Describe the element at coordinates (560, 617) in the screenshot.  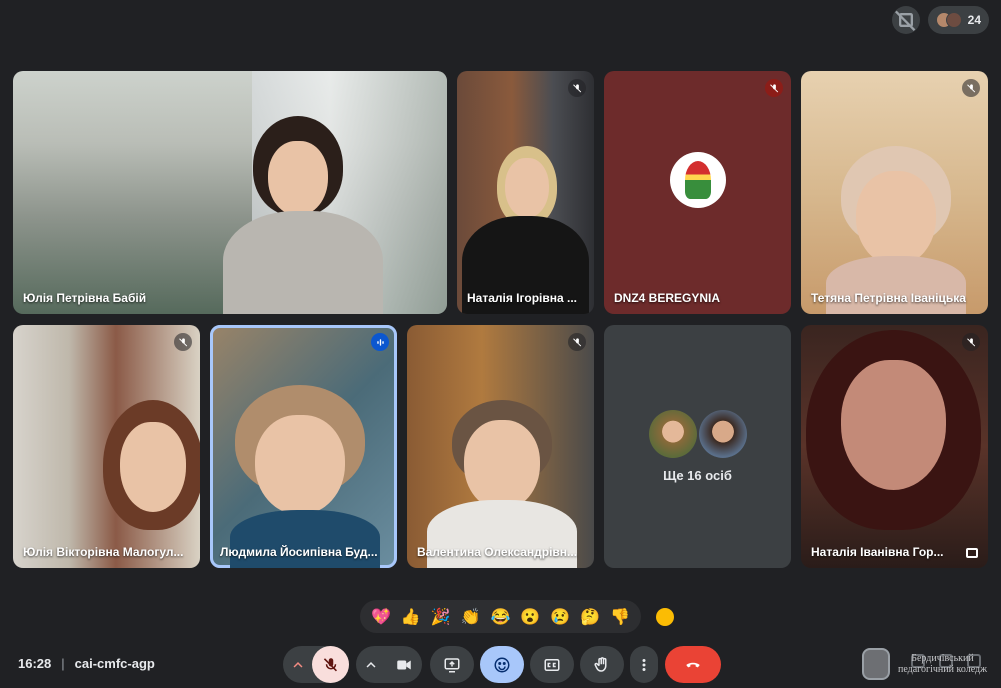
I see `reaction-sad: 😢` at that location.